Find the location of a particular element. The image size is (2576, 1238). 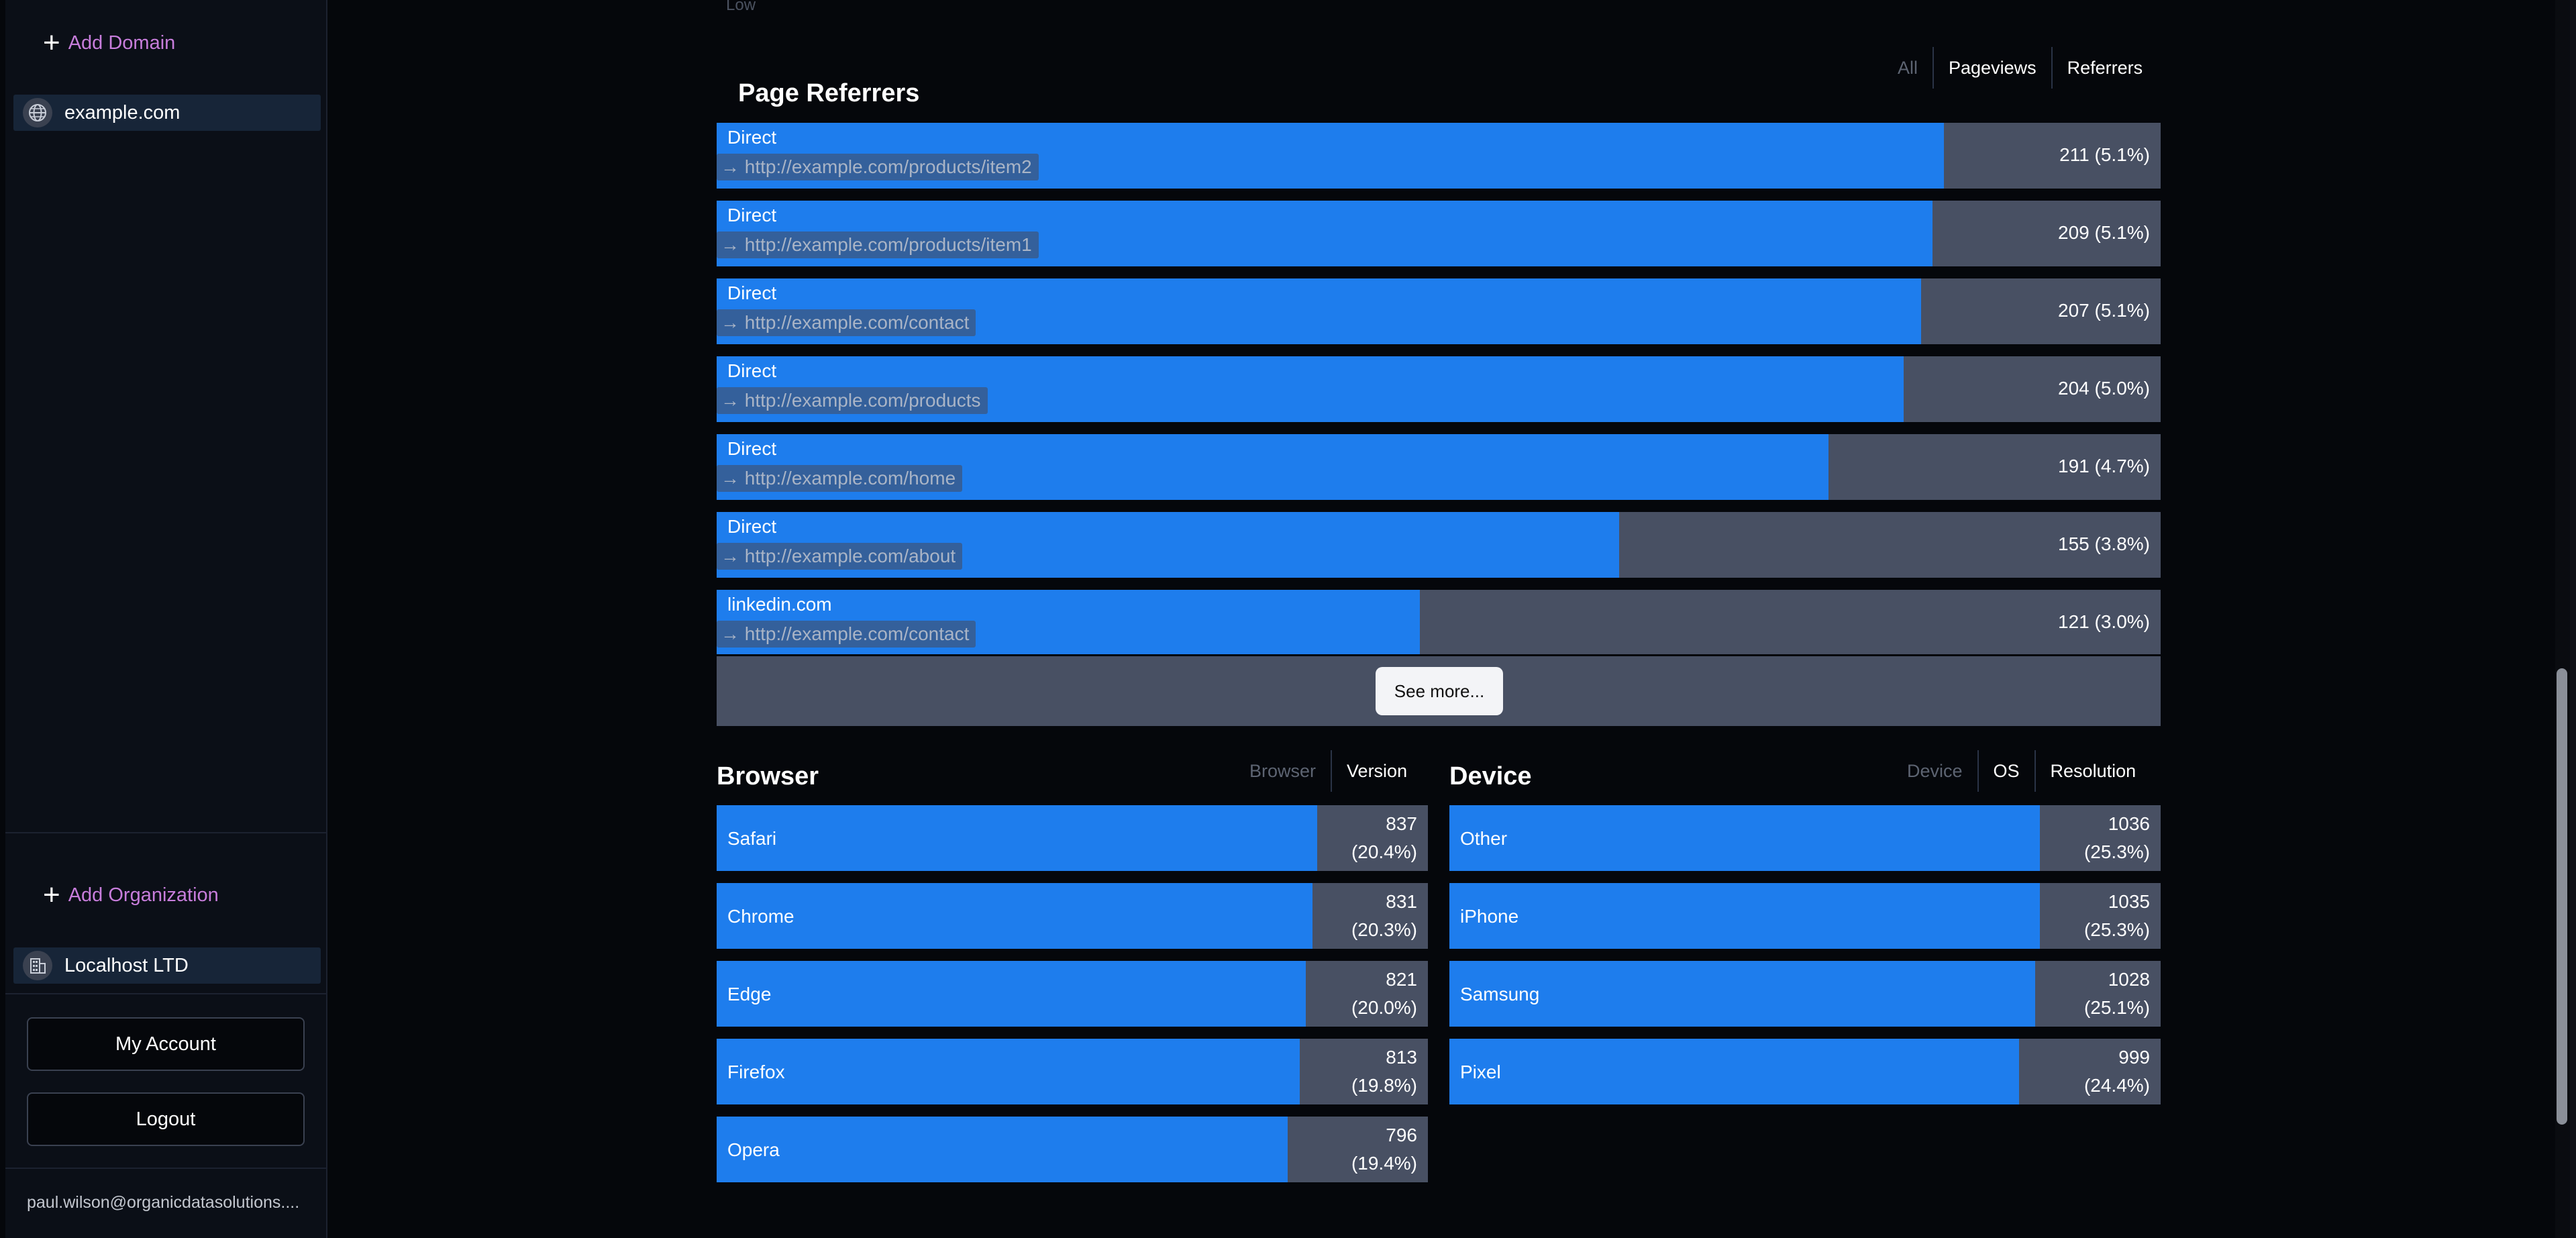

add-domain-button: + Add Domain is located at coordinates (109, 43).